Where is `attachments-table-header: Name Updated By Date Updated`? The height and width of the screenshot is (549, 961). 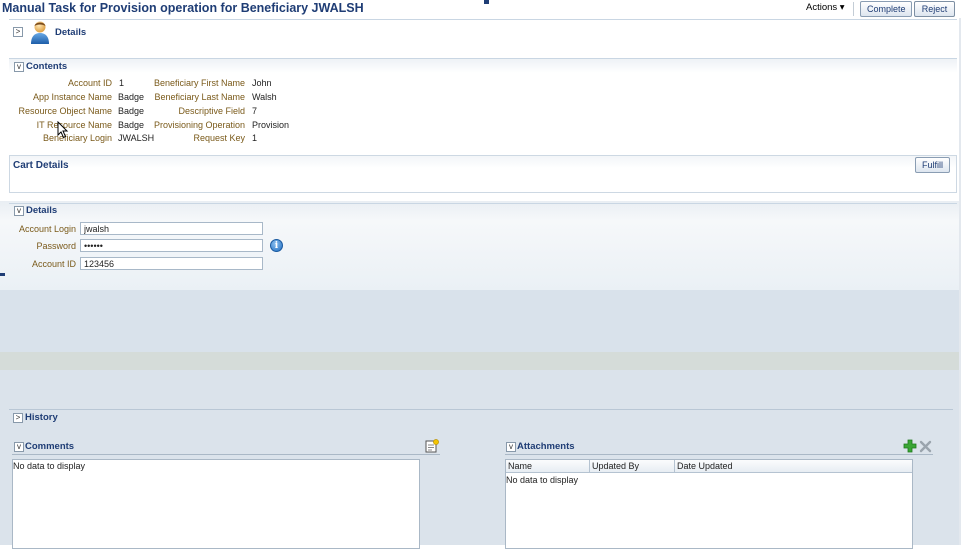 attachments-table-header: Name Updated By Date Updated is located at coordinates (709, 466).